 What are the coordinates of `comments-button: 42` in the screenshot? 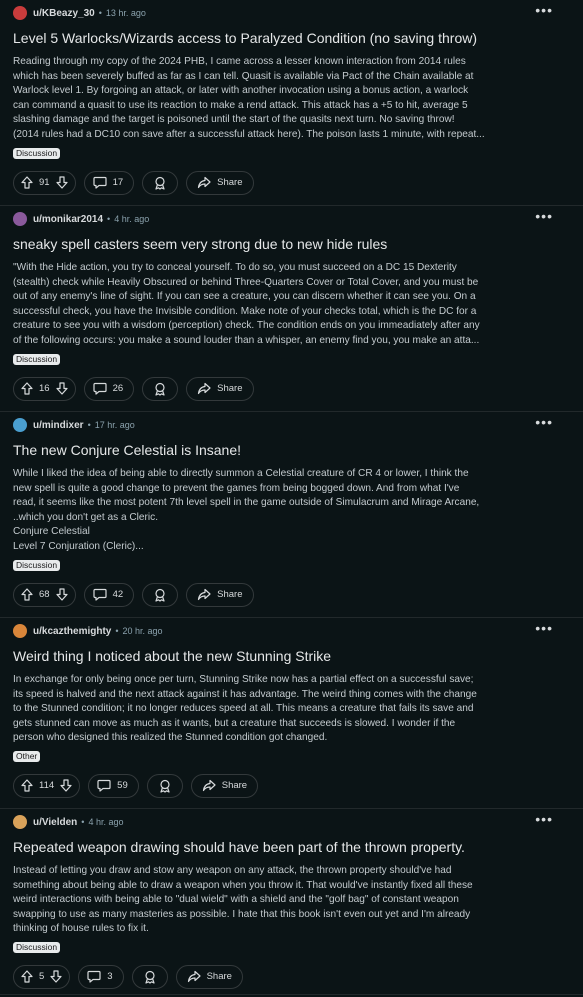 It's located at (109, 594).